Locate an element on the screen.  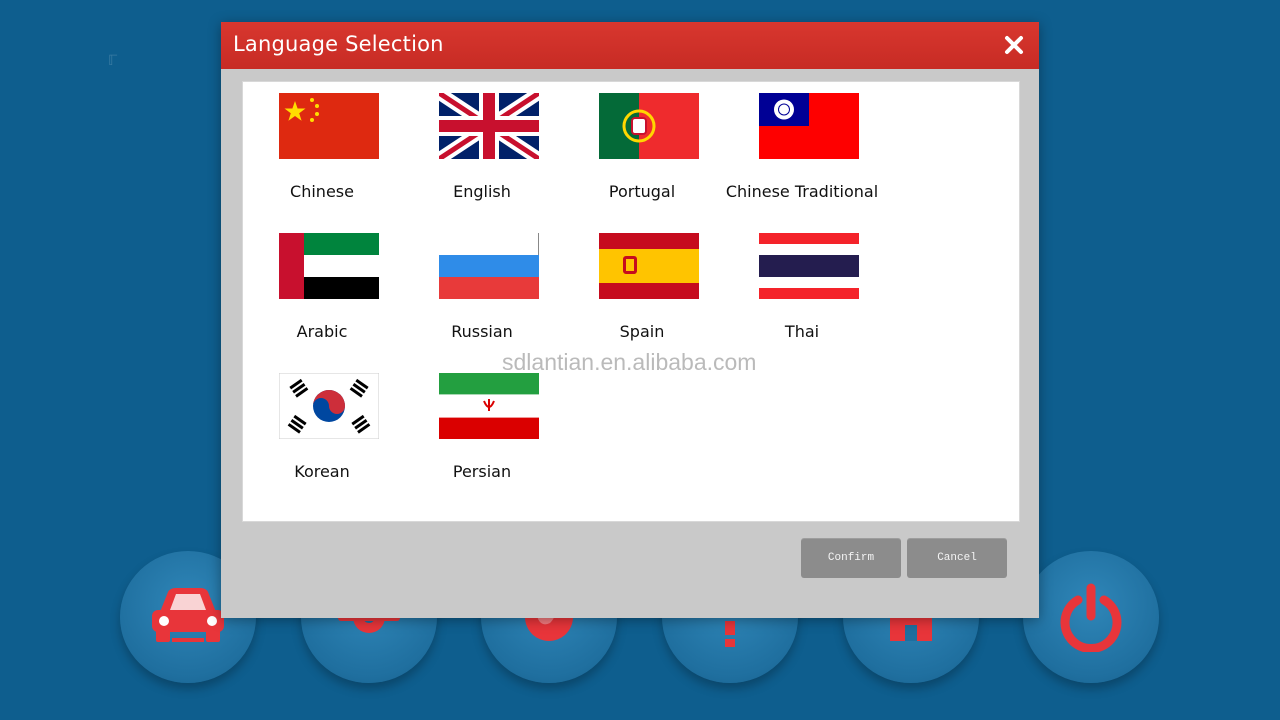
uk-flag-icon is located at coordinates (489, 126).